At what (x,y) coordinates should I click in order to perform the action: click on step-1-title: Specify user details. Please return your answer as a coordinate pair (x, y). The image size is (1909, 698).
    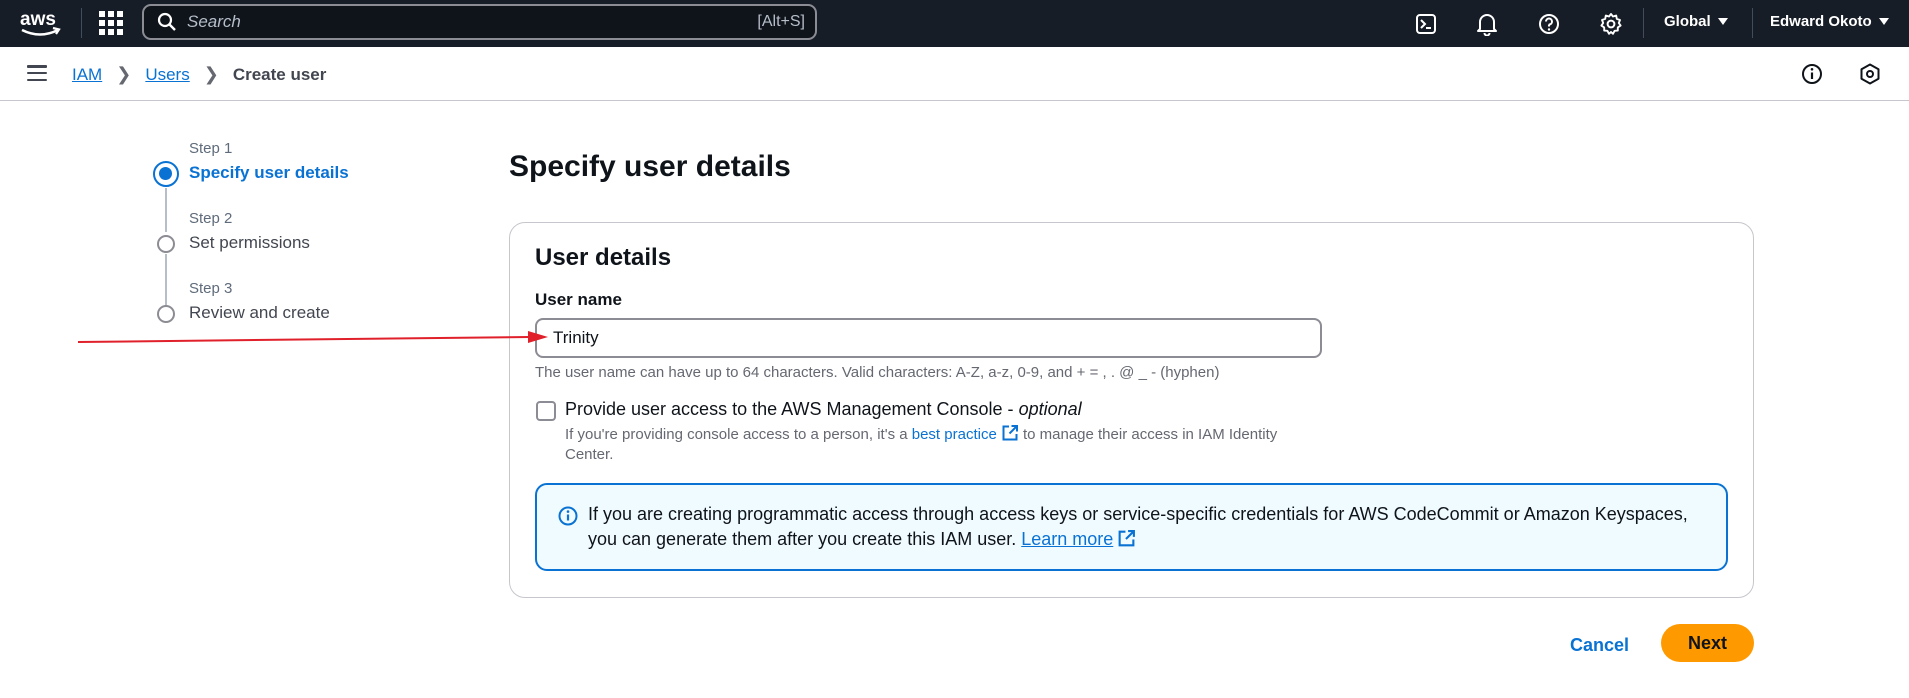
    Looking at the image, I should click on (269, 173).